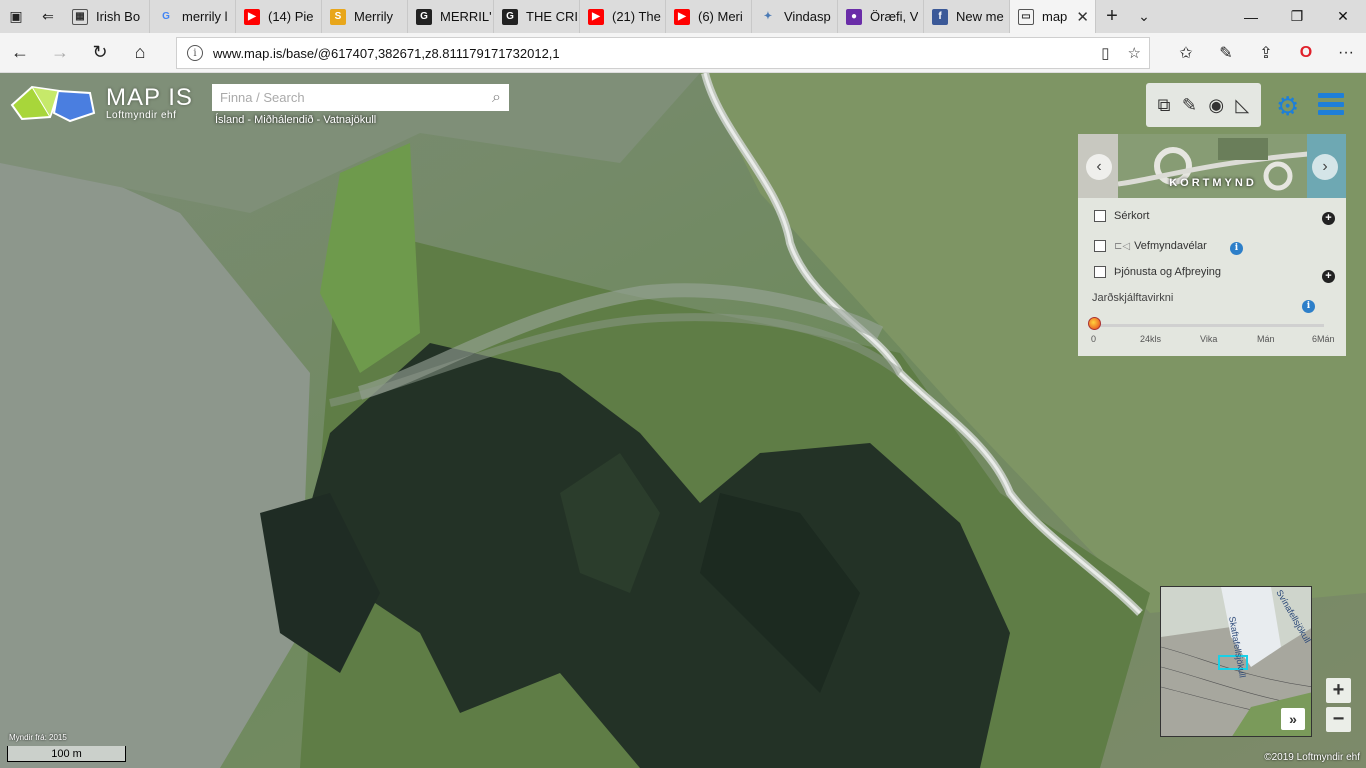 This screenshot has width=1366, height=768. What do you see at coordinates (1134, 53) in the screenshot?
I see `favorite-star-icon: ☆` at bounding box center [1134, 53].